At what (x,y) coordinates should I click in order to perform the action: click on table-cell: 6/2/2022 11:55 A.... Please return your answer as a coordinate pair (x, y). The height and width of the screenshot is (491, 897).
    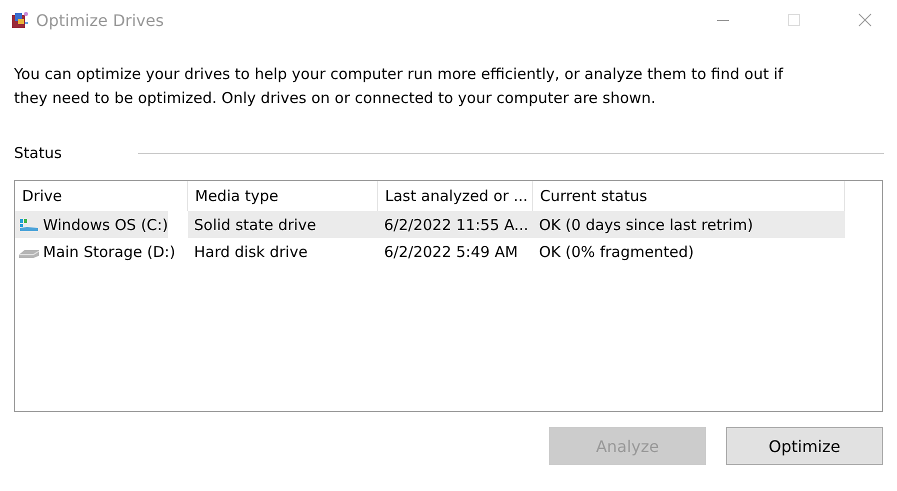
    Looking at the image, I should click on (455, 224).